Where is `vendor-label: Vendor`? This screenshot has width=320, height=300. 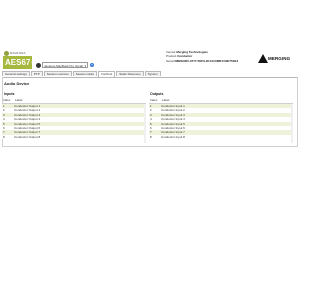
vendor-label: Vendor is located at coordinates (171, 52).